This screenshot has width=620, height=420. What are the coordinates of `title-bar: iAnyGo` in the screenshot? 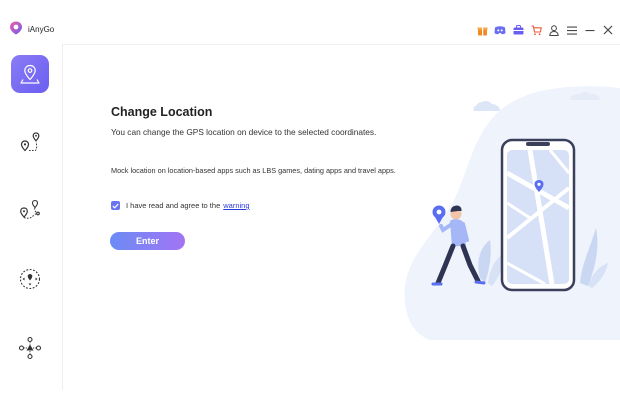 It's located at (310, 22).